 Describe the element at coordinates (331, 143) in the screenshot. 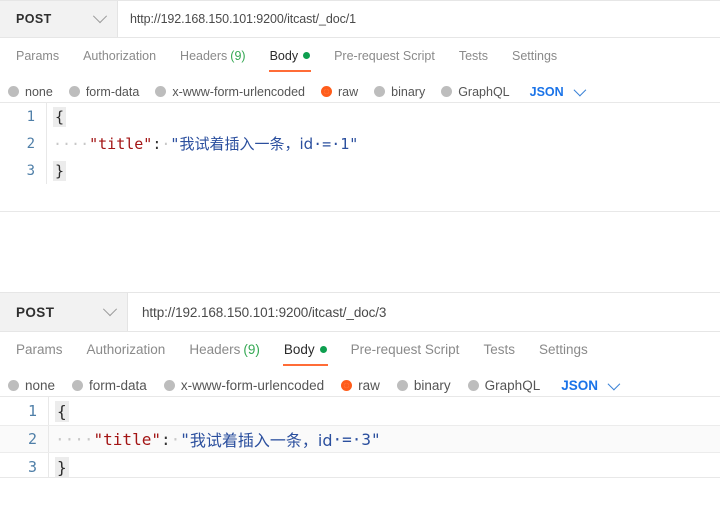

I see `json-string-value-tail: ·=·1` at that location.